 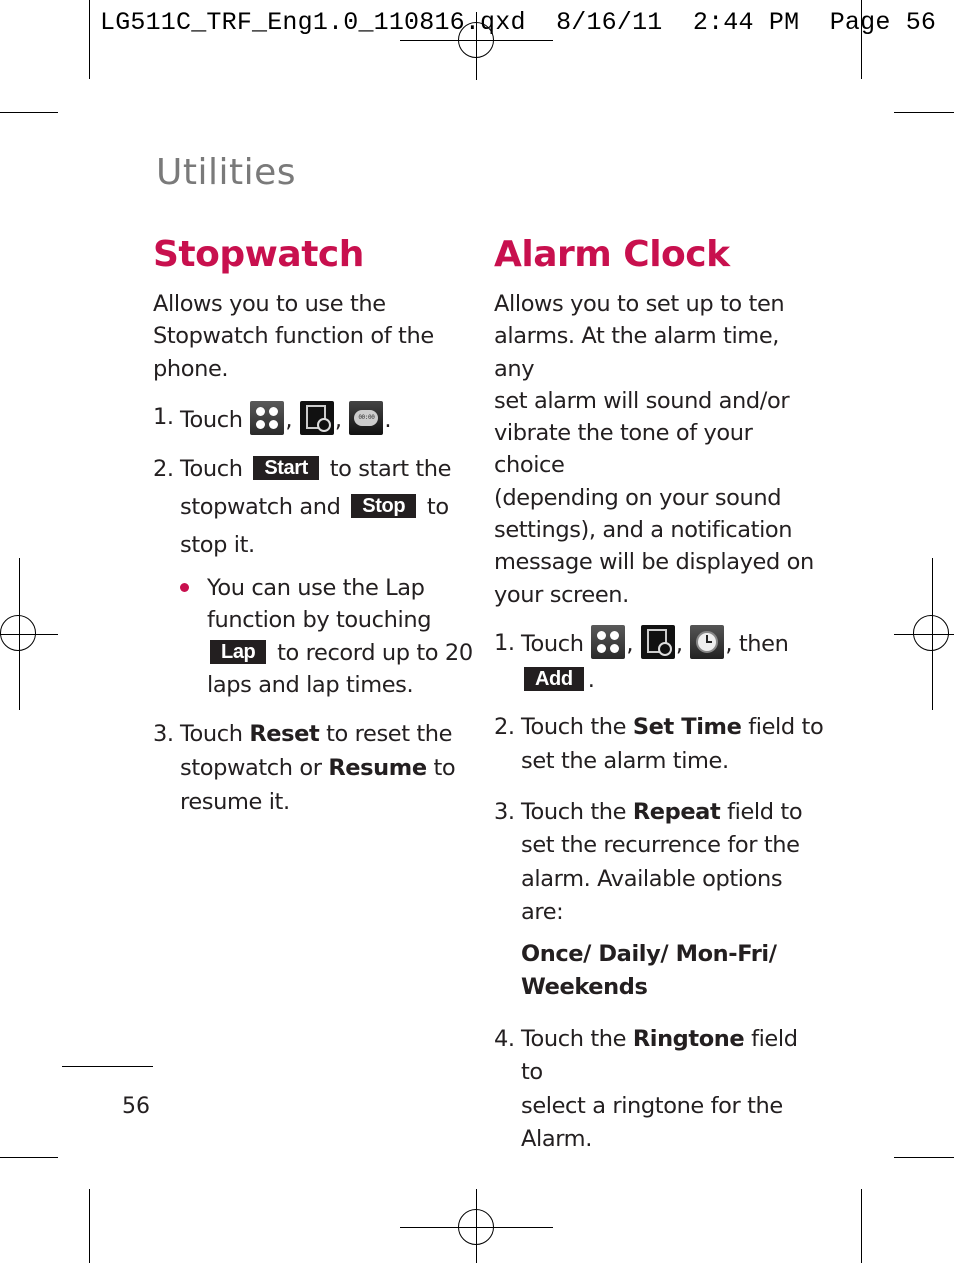 What do you see at coordinates (136, 1106) in the screenshot?
I see `page-number: 56` at bounding box center [136, 1106].